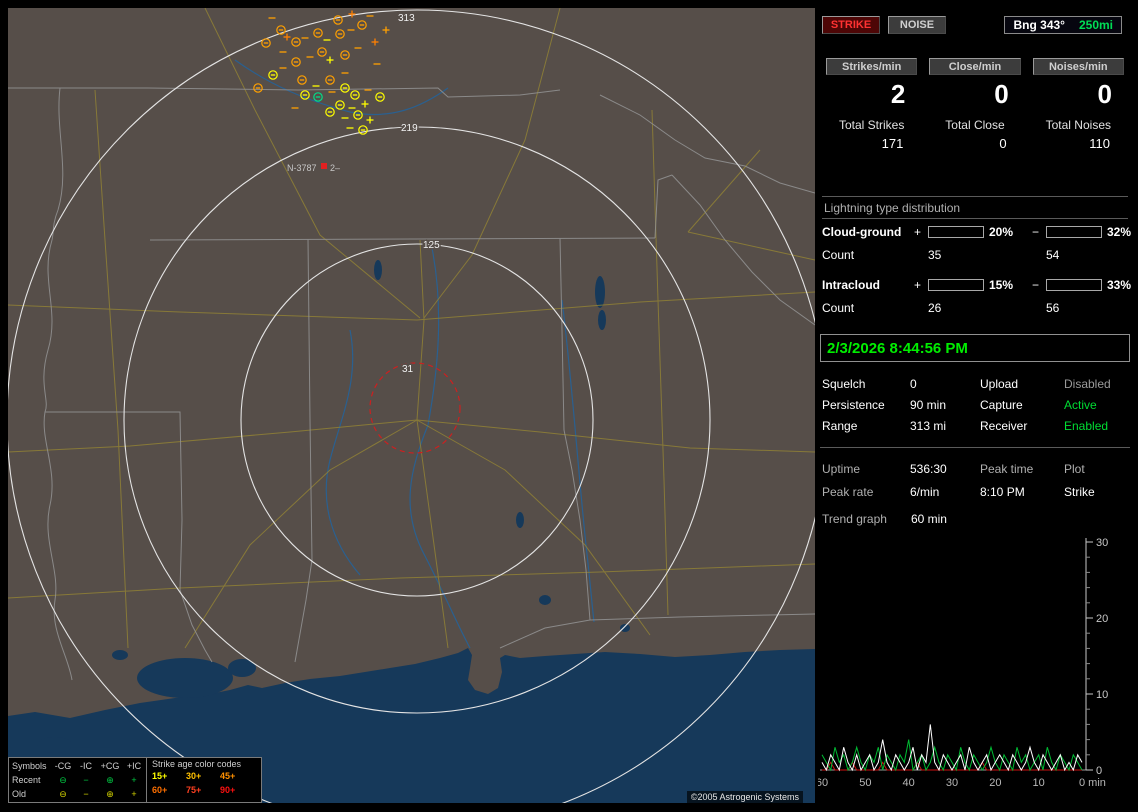 The image size is (1138, 812). I want to click on capture-value: Active, so click(1080, 405).